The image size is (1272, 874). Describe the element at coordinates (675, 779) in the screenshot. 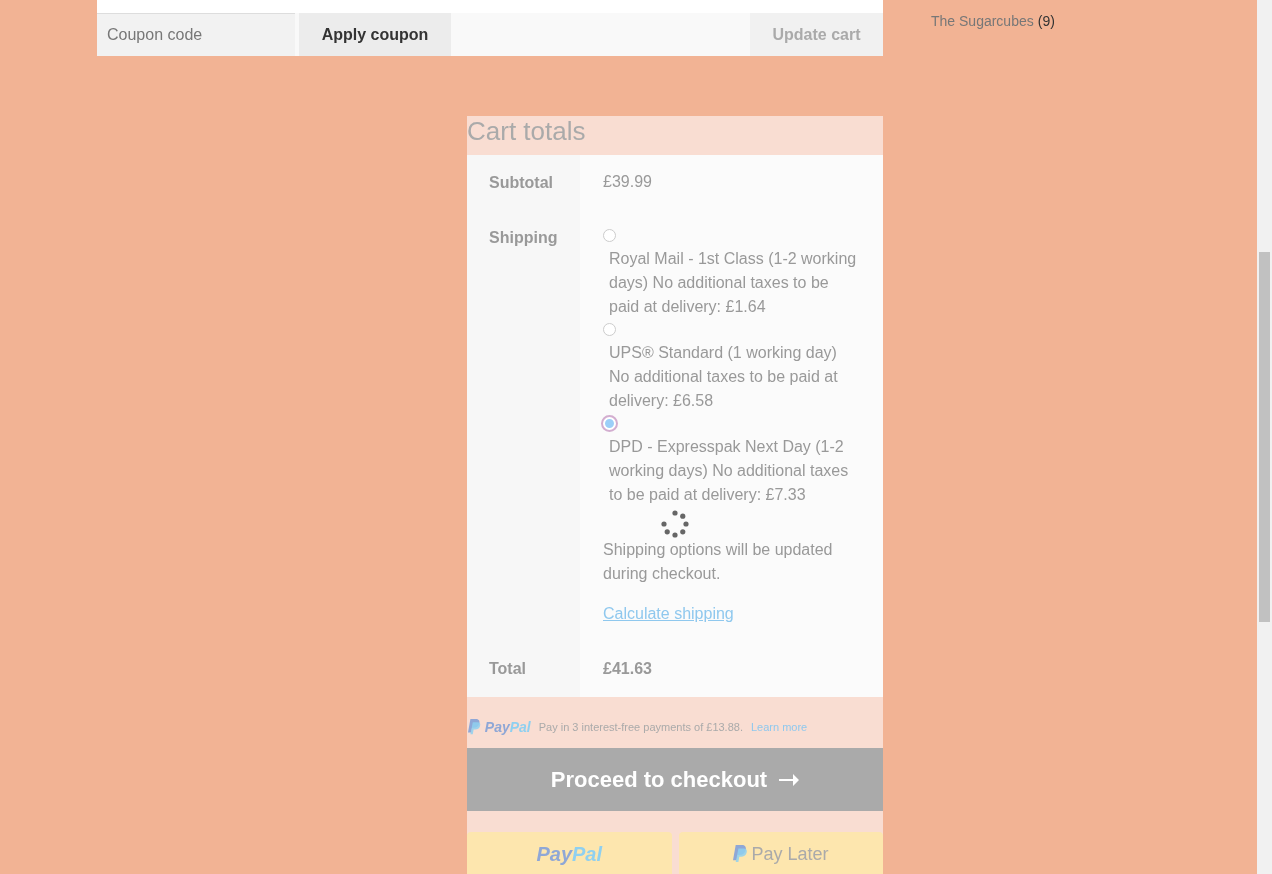

I see `checkout-button: Proceed to checkout` at that location.